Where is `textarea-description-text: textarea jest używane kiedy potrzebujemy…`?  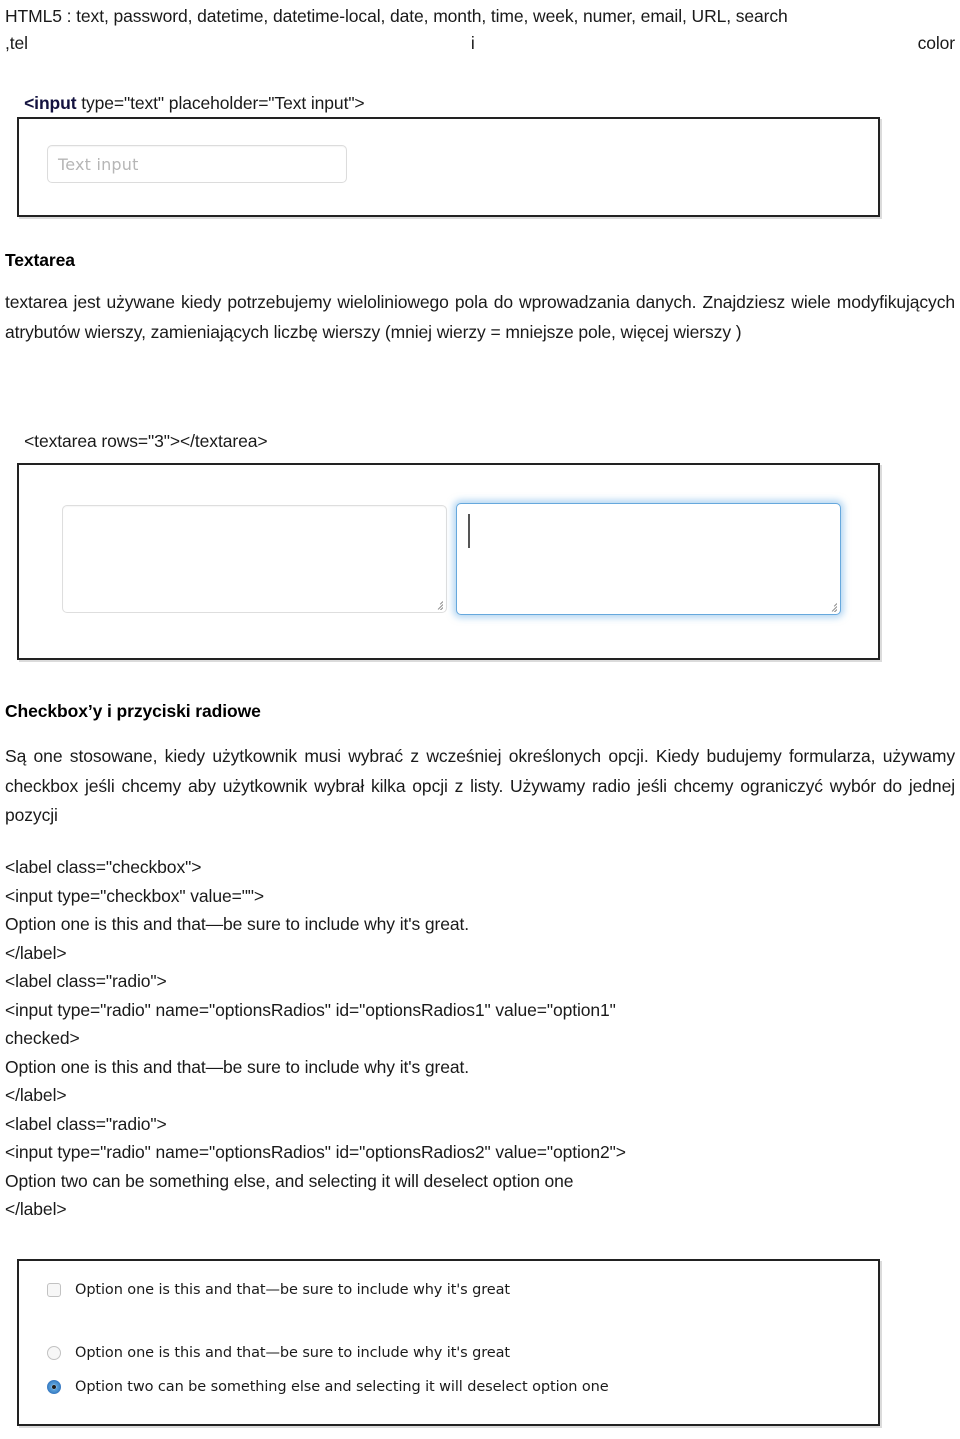 textarea-description-text: textarea jest używane kiedy potrzebujemy… is located at coordinates (480, 317).